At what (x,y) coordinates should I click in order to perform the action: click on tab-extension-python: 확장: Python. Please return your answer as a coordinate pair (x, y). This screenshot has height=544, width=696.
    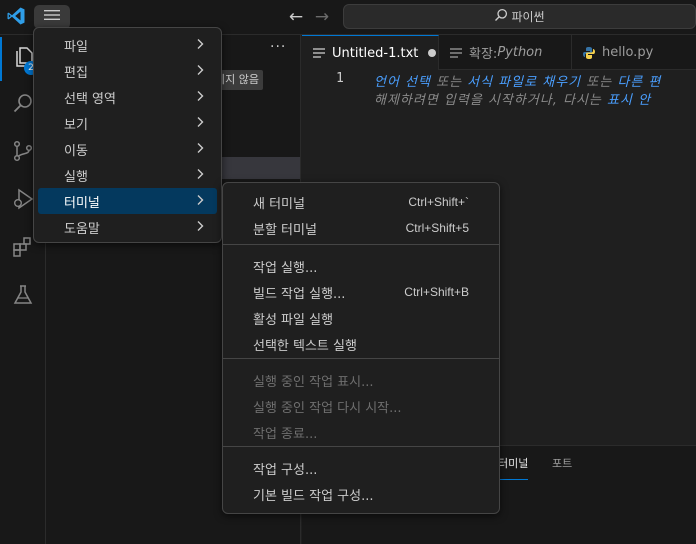
    Looking at the image, I should click on (505, 52).